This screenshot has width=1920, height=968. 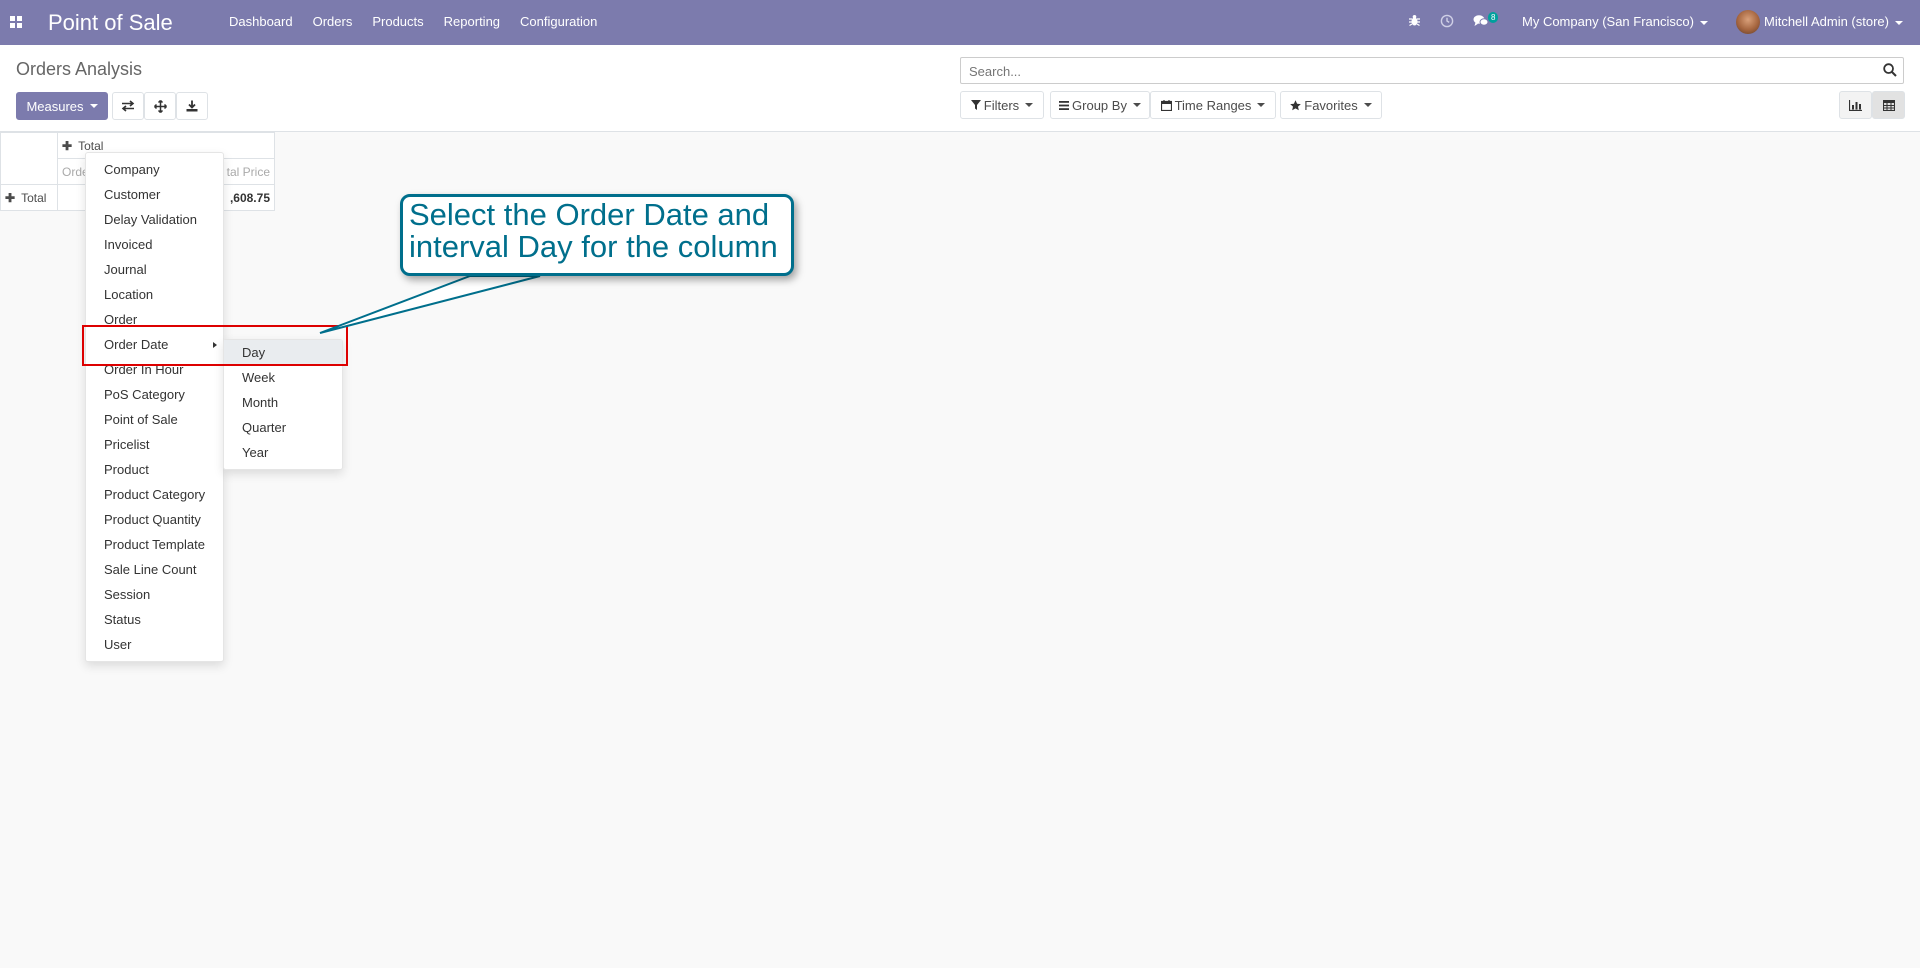 I want to click on callout-line-2: interval Day for the column, so click(x=593, y=246).